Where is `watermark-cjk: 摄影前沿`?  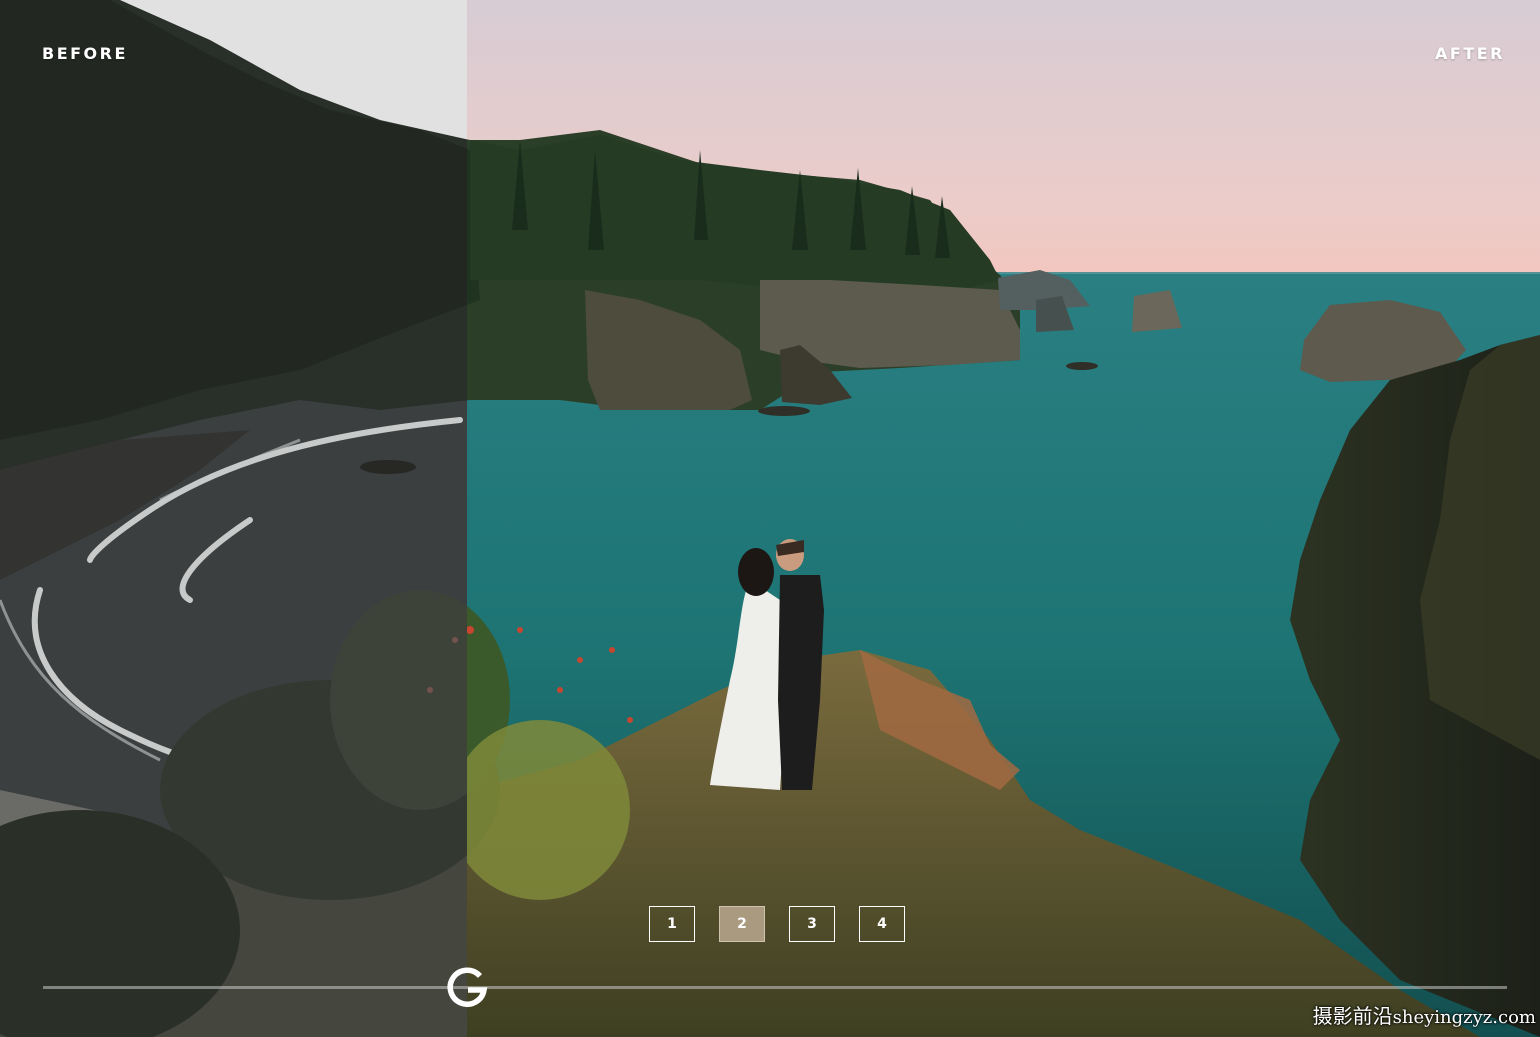 watermark-cjk: 摄影前沿 is located at coordinates (1352, 1016).